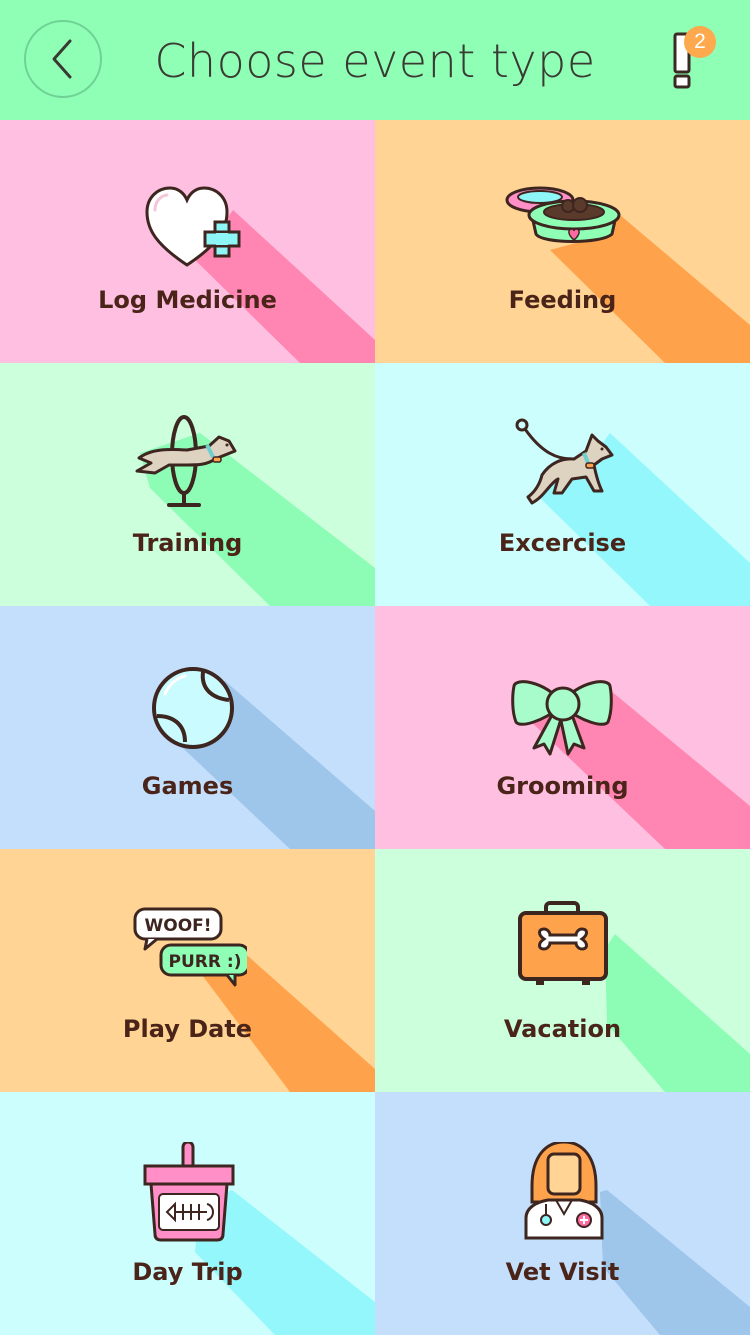 This screenshot has width=750, height=1335. I want to click on tile-vet-visit: Vet Visit, so click(562, 1213).